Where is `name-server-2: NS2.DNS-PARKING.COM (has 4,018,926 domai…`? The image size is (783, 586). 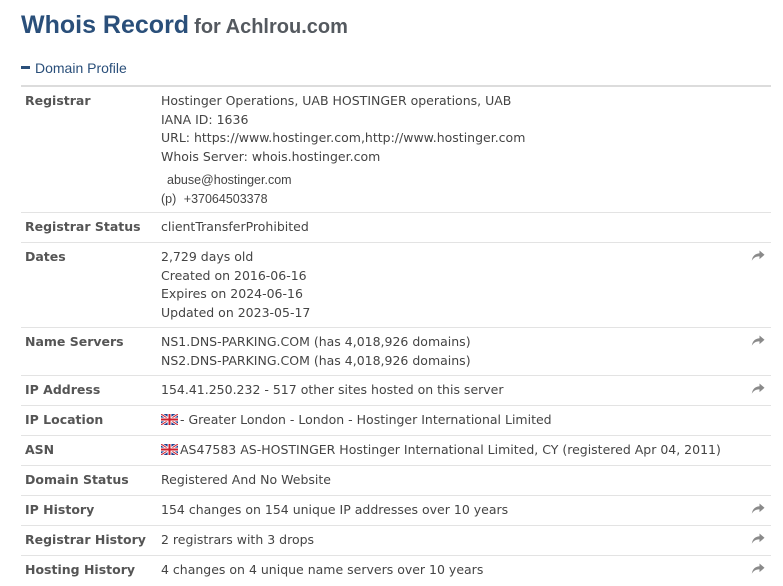 name-server-2: NS2.DNS-PARKING.COM (has 4,018,926 domai… is located at coordinates (316, 361).